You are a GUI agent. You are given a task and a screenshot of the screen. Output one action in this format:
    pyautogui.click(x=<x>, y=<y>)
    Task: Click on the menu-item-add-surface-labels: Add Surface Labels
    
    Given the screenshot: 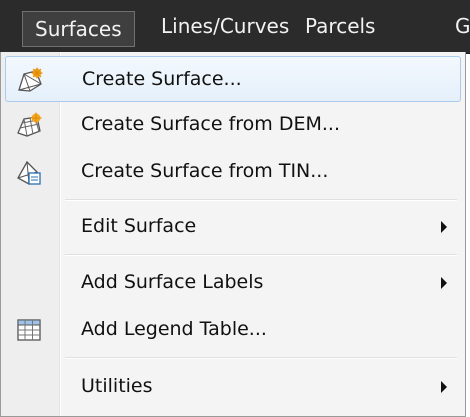 What is the action you would take?
    pyautogui.click(x=233, y=283)
    